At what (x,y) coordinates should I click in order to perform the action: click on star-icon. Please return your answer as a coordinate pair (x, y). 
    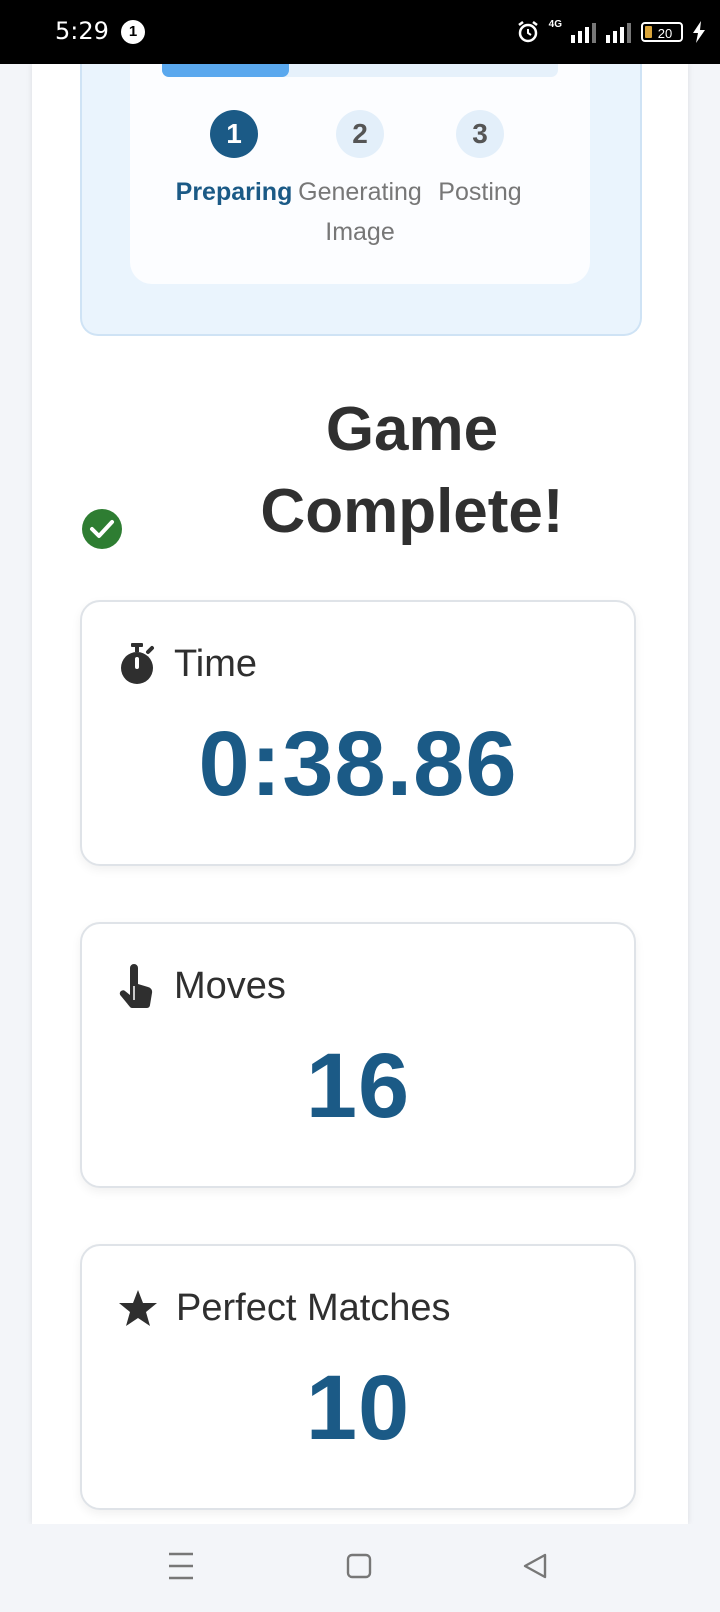
    Looking at the image, I should click on (138, 1308).